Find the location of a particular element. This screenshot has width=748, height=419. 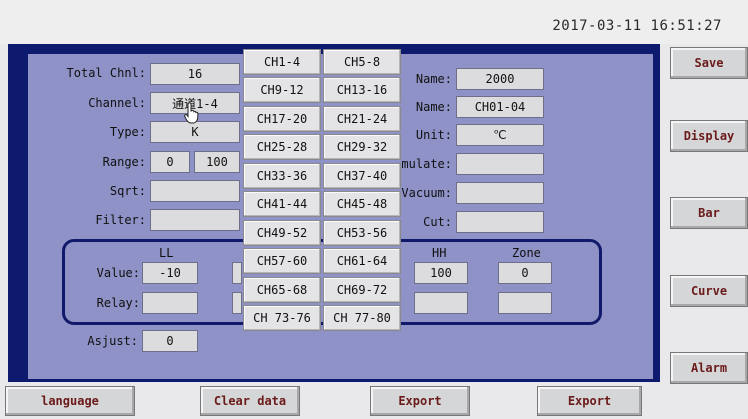

ch-option-53-56: CH53-56 is located at coordinates (362, 233).